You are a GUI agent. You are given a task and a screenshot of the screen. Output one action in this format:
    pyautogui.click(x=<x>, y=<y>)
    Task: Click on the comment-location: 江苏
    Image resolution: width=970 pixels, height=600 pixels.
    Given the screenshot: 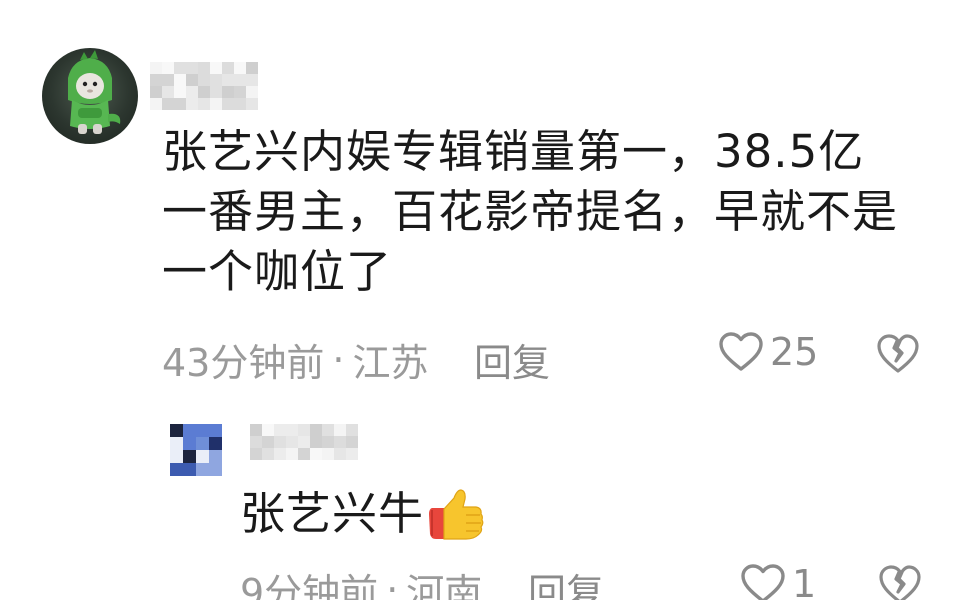 What is the action you would take?
    pyautogui.click(x=390, y=363)
    